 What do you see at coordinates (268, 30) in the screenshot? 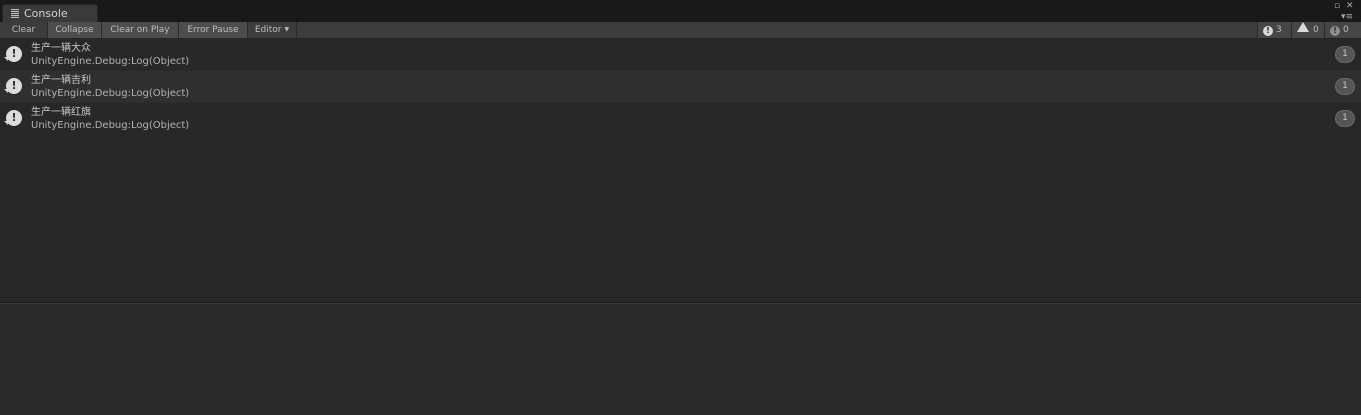
I see `editor-dropdown-label: Editor` at bounding box center [268, 30].